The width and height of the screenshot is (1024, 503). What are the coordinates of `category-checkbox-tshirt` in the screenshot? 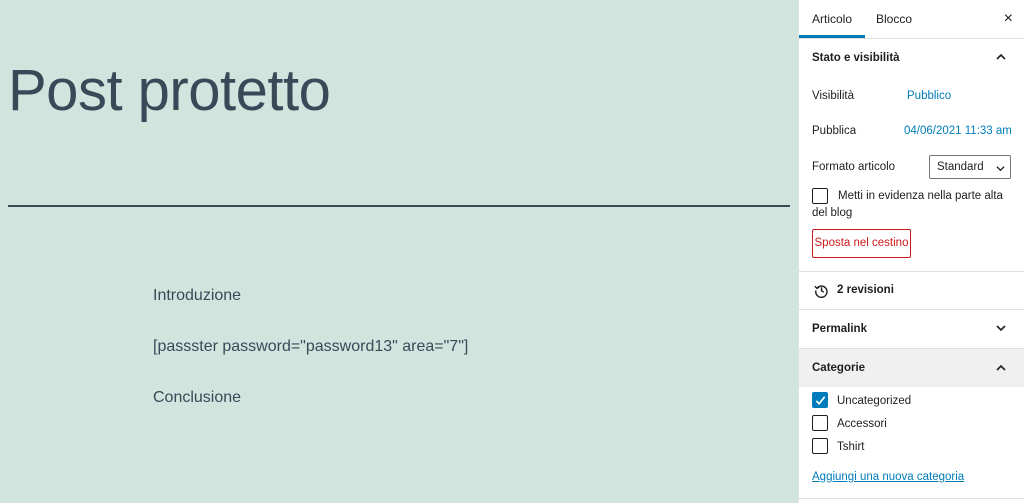 It's located at (820, 446).